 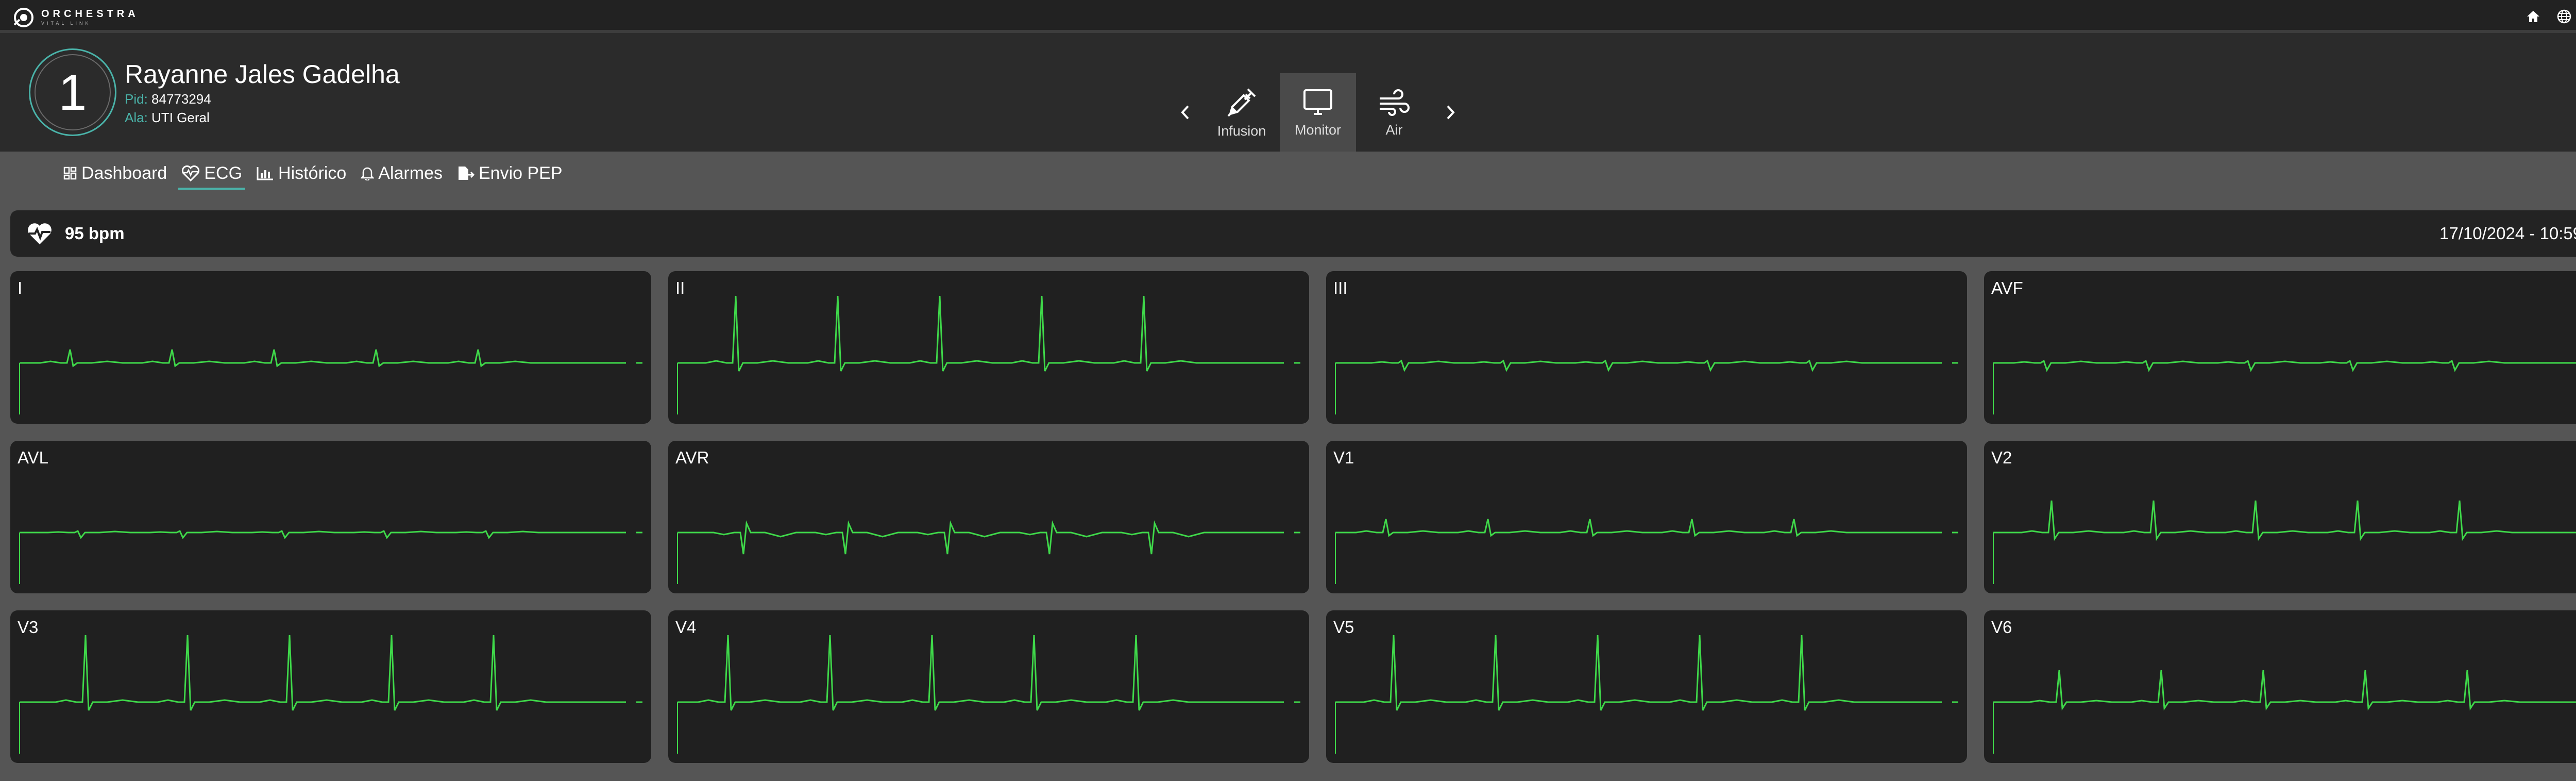 I want to click on ecg-lead-panel: II, so click(x=988, y=347).